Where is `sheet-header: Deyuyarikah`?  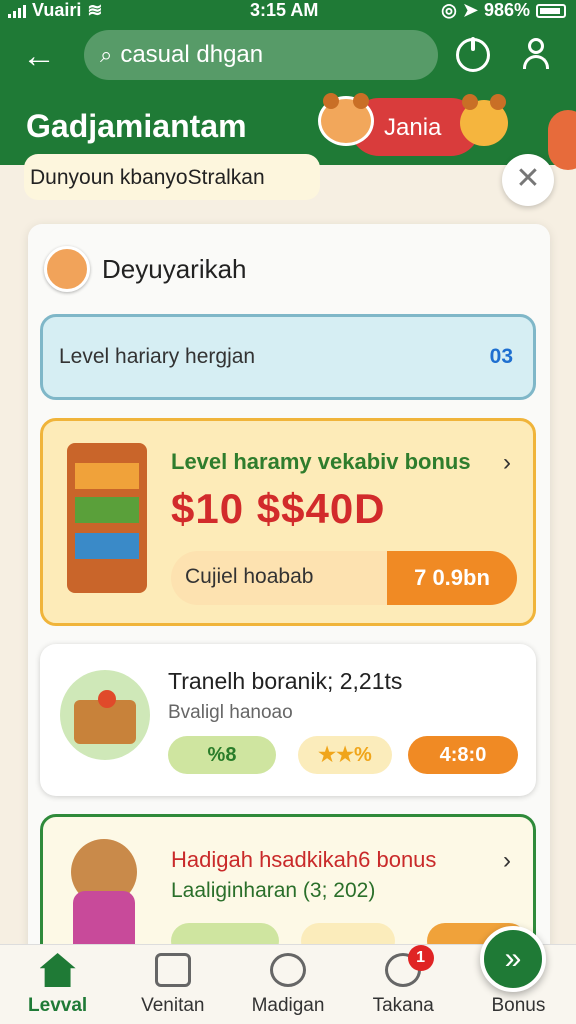
sheet-header: Deyuyarikah is located at coordinates (145, 269).